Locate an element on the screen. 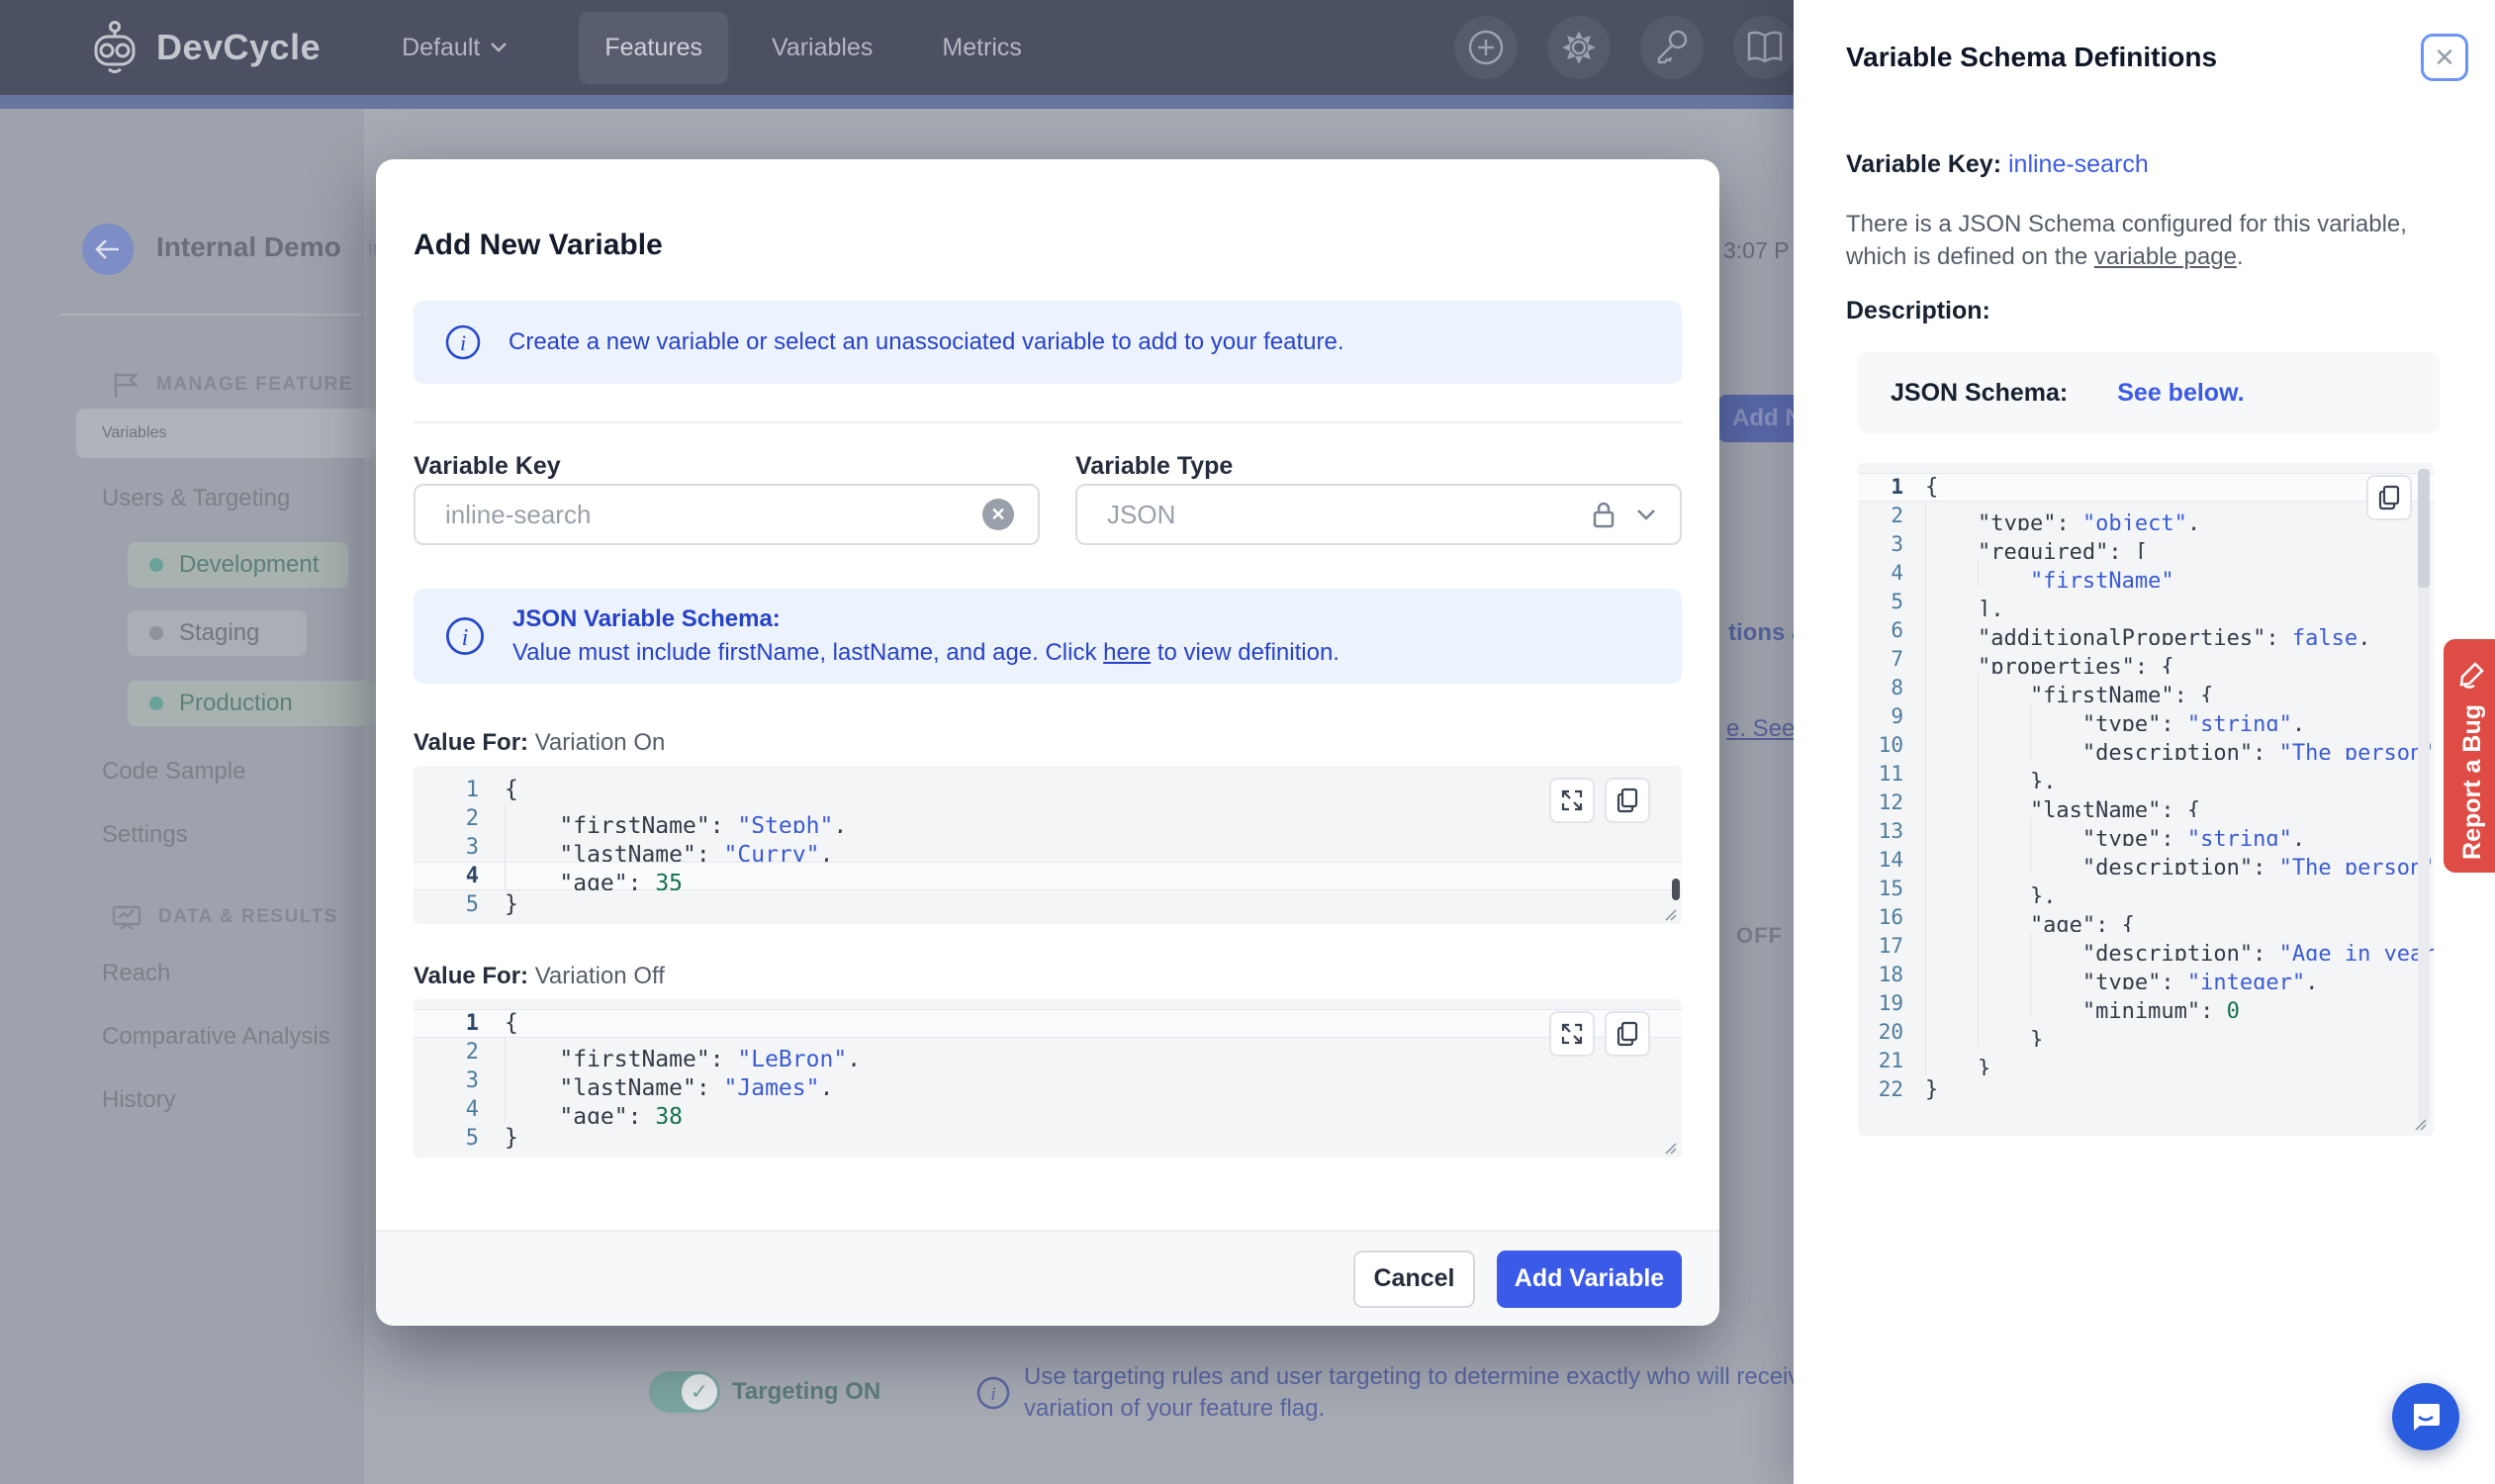 Image resolution: width=2495 pixels, height=1484 pixels. api-keys-button is located at coordinates (1672, 47).